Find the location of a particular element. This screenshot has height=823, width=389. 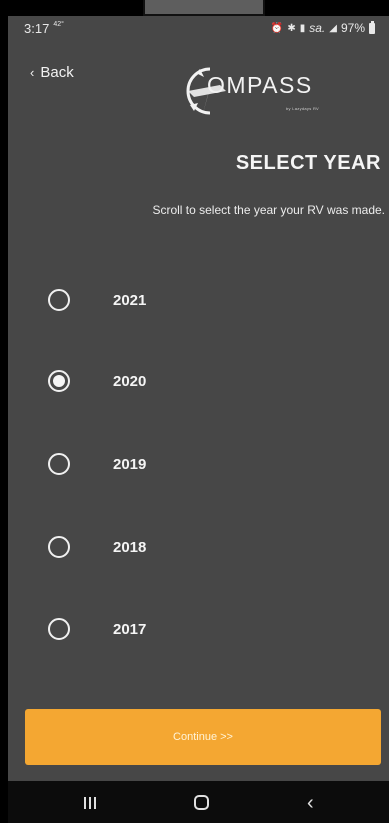

year-option-2017: 2017 is located at coordinates (208, 629).